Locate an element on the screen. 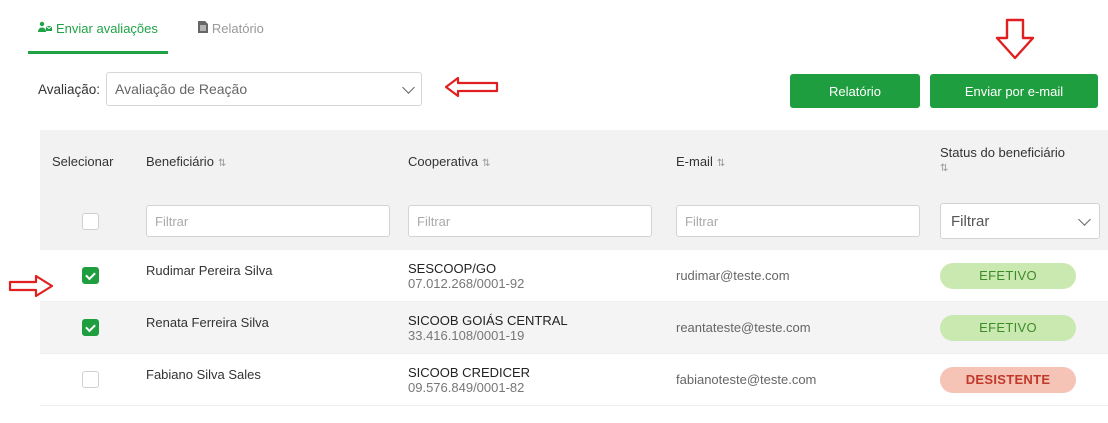 The height and width of the screenshot is (423, 1108). cooperative-cell: SESCOOP/GO 07.012.268/0001-92 is located at coordinates (531, 276).